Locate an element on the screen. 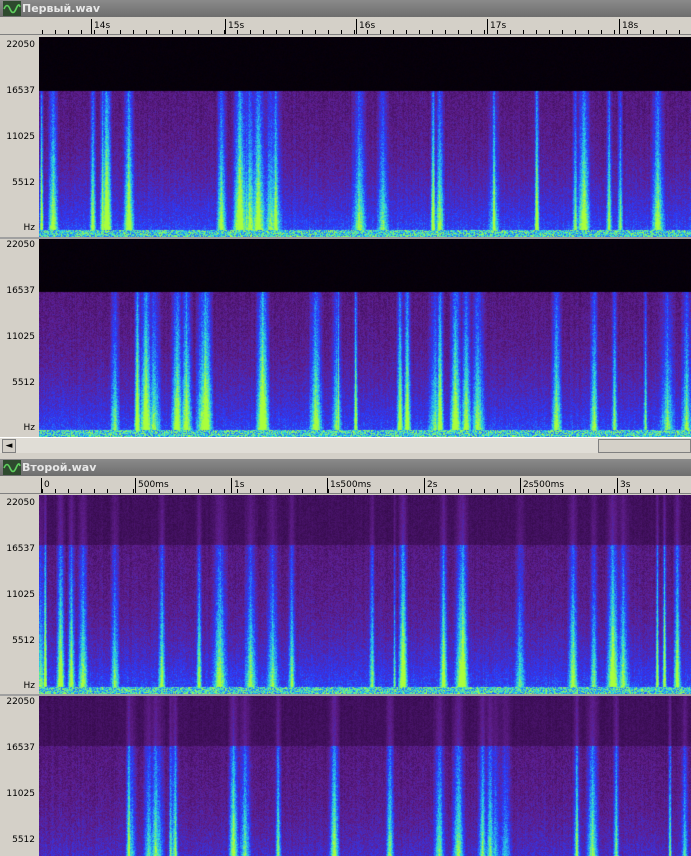 This screenshot has width=691, height=856. time-tick: 0 is located at coordinates (47, 485).